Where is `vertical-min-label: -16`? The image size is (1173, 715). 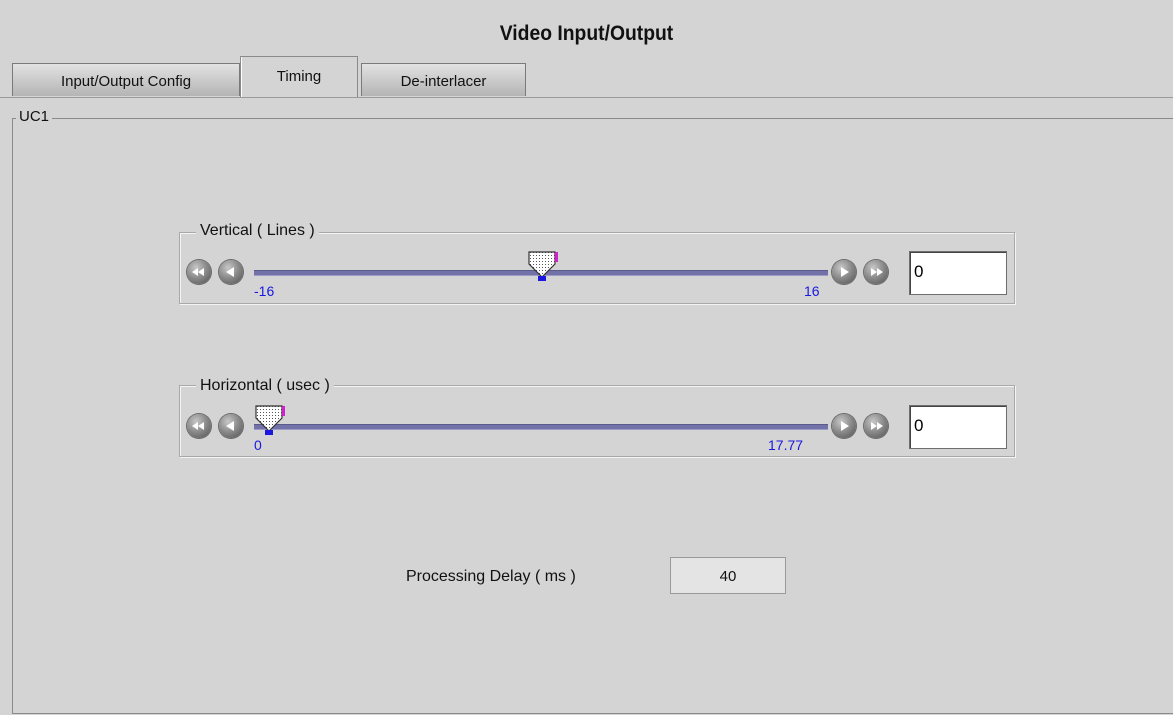 vertical-min-label: -16 is located at coordinates (264, 291).